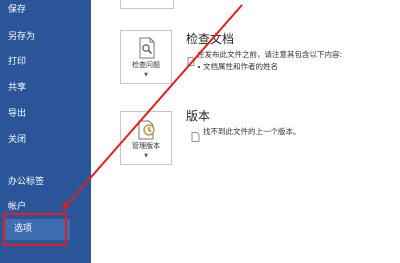  I want to click on sidebar-item-print: 打印, so click(17, 62).